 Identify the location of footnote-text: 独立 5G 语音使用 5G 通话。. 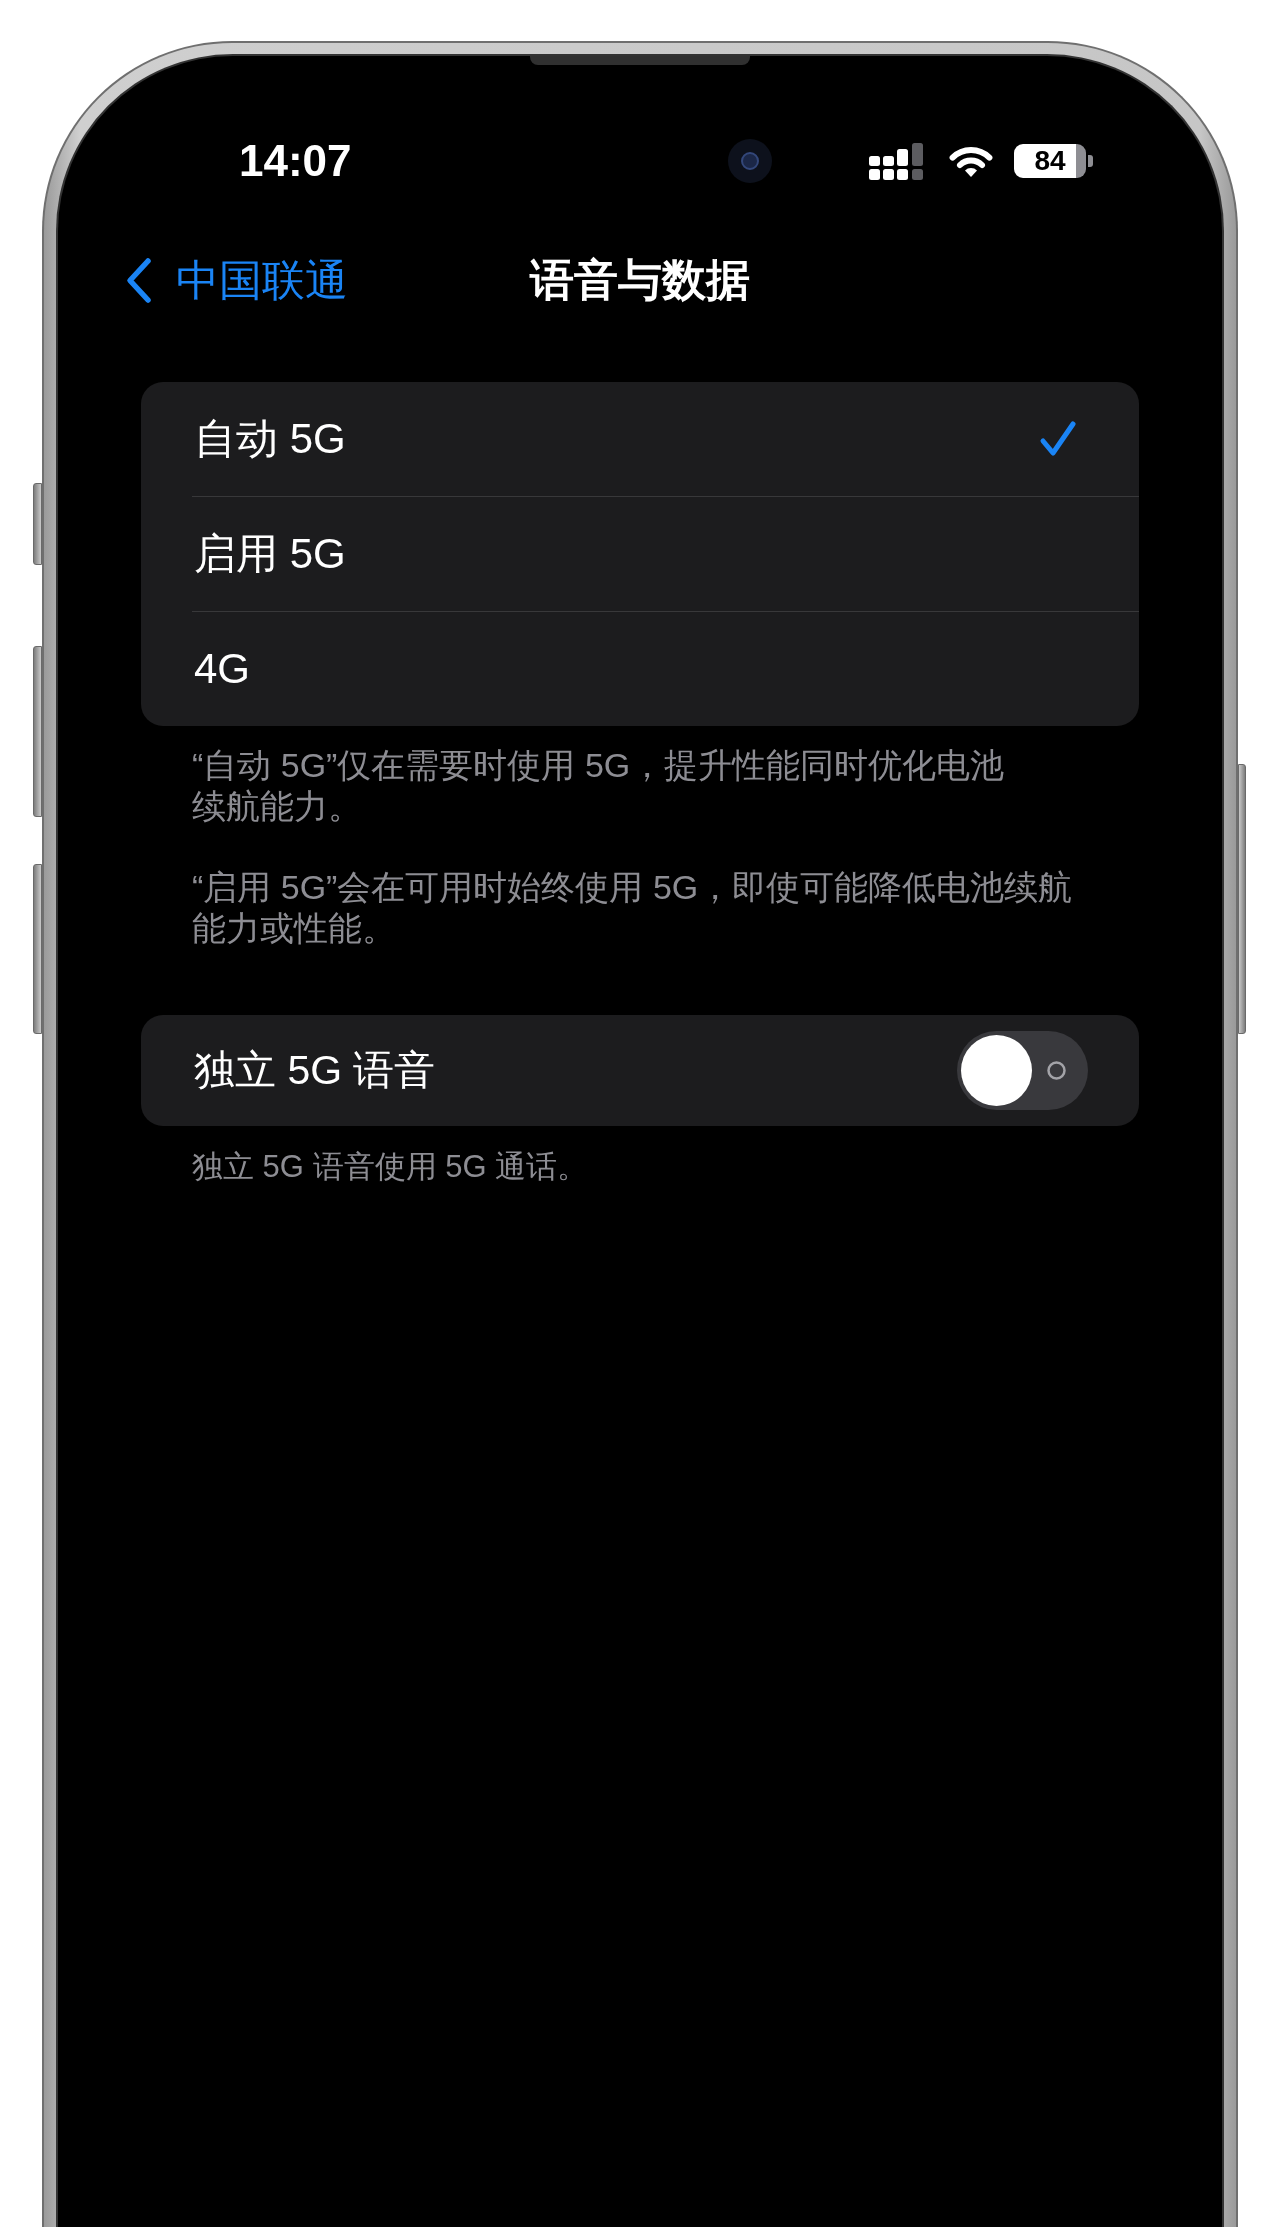
(390, 1167).